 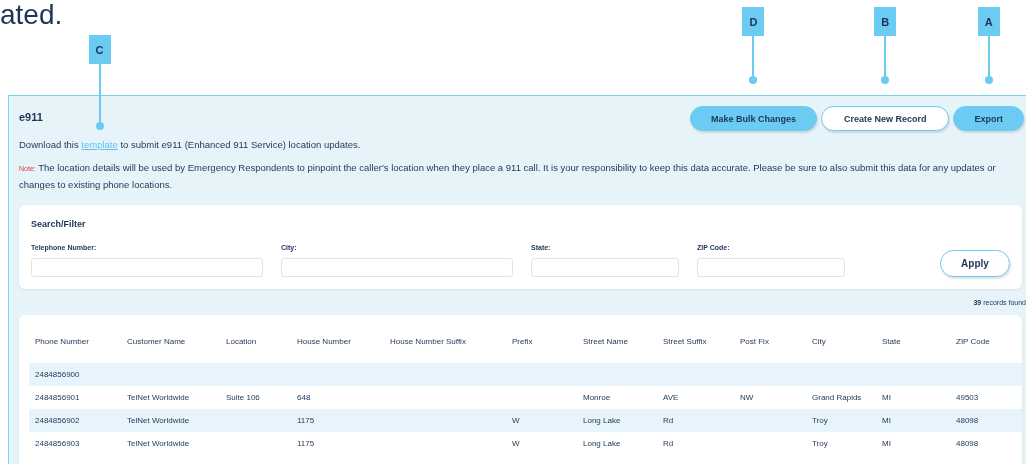 What do you see at coordinates (525, 374) in the screenshot?
I see `table-row: 2484856900` at bounding box center [525, 374].